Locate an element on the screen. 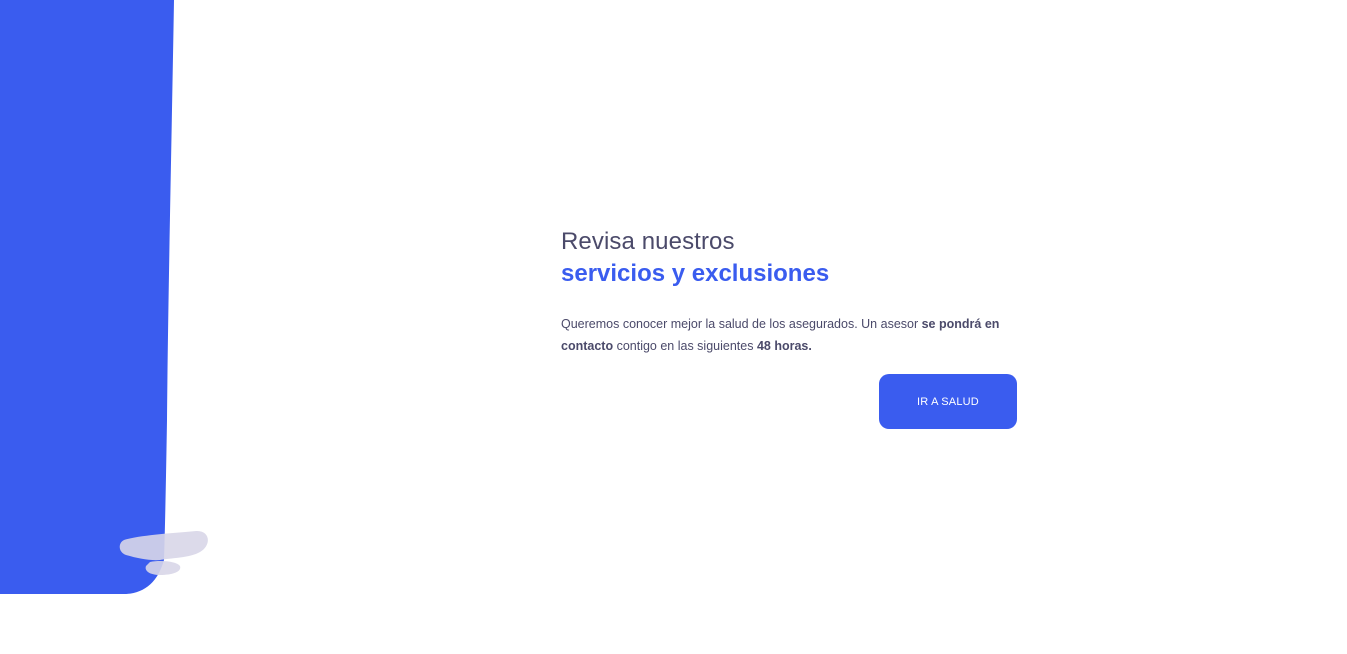  brush-smudge-shadow-small is located at coordinates (163, 568).